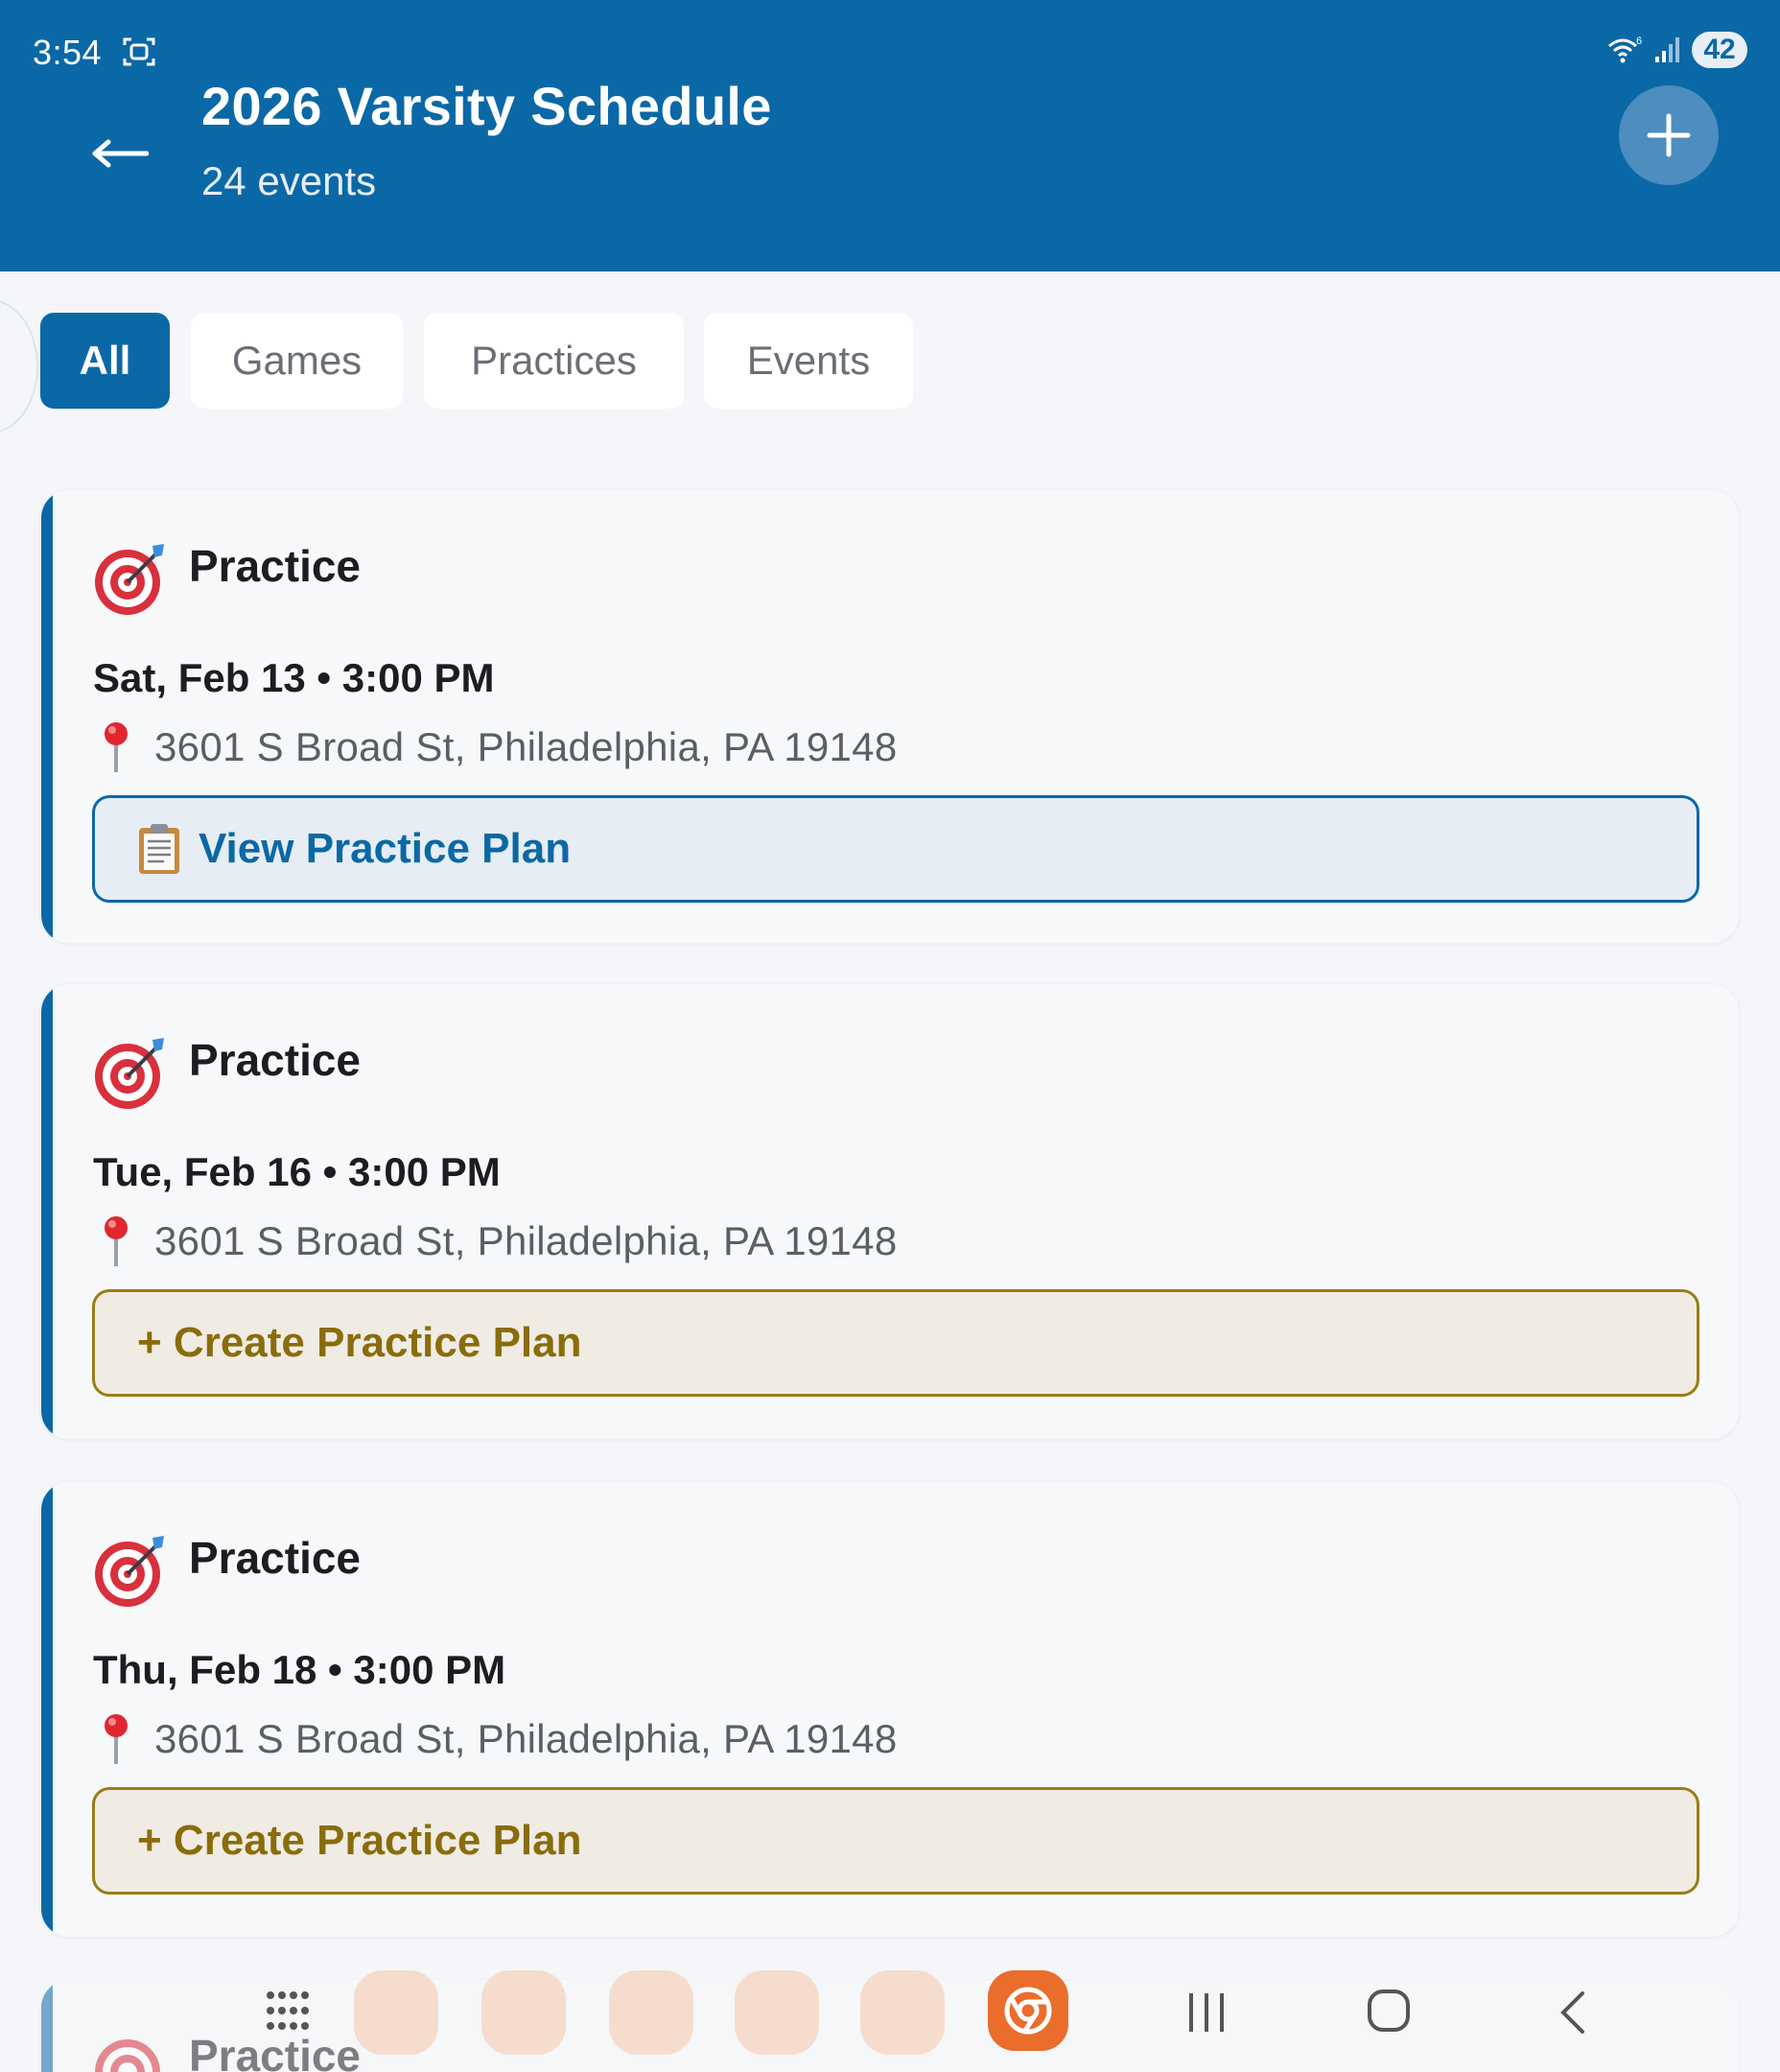  I want to click on clipboard-icon, so click(159, 849).